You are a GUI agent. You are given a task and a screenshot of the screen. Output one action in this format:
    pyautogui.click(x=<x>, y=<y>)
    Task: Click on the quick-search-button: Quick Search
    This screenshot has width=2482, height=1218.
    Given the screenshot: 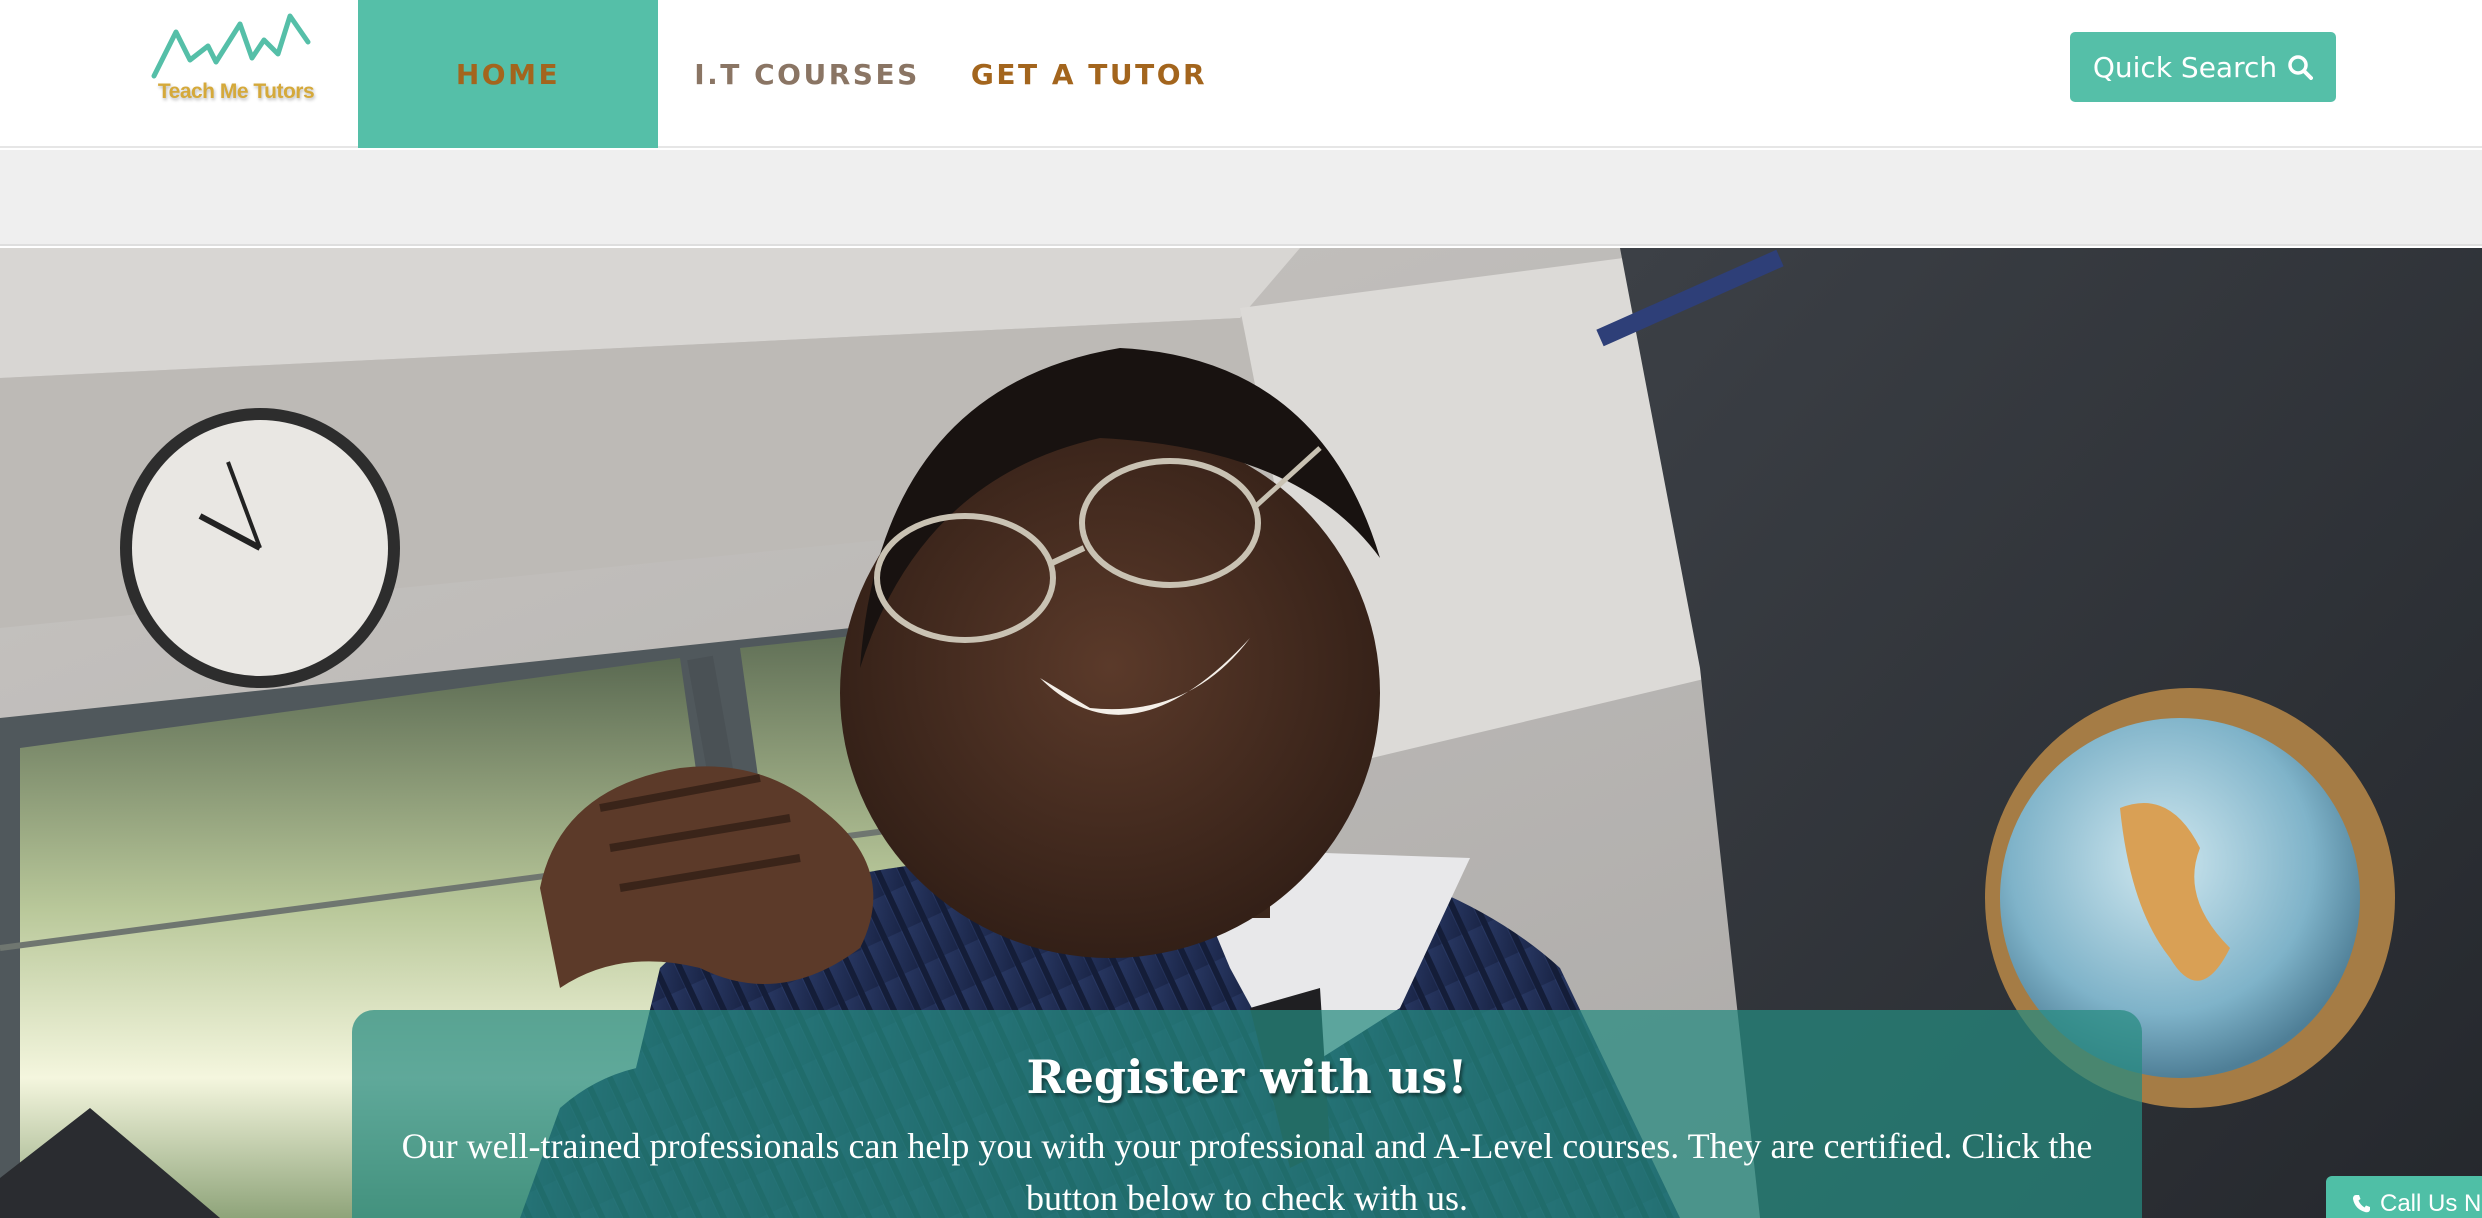 What is the action you would take?
    pyautogui.click(x=2203, y=67)
    